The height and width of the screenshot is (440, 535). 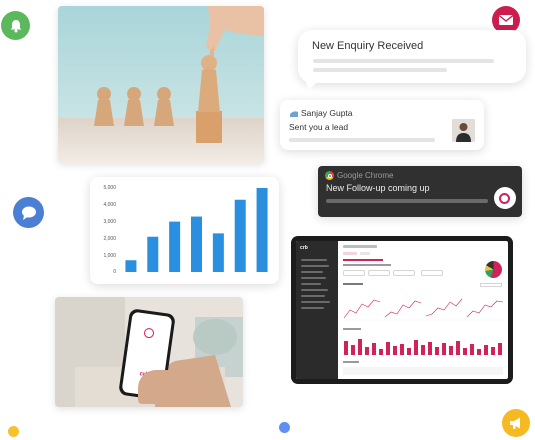 I want to click on tab-active, so click(x=350, y=253).